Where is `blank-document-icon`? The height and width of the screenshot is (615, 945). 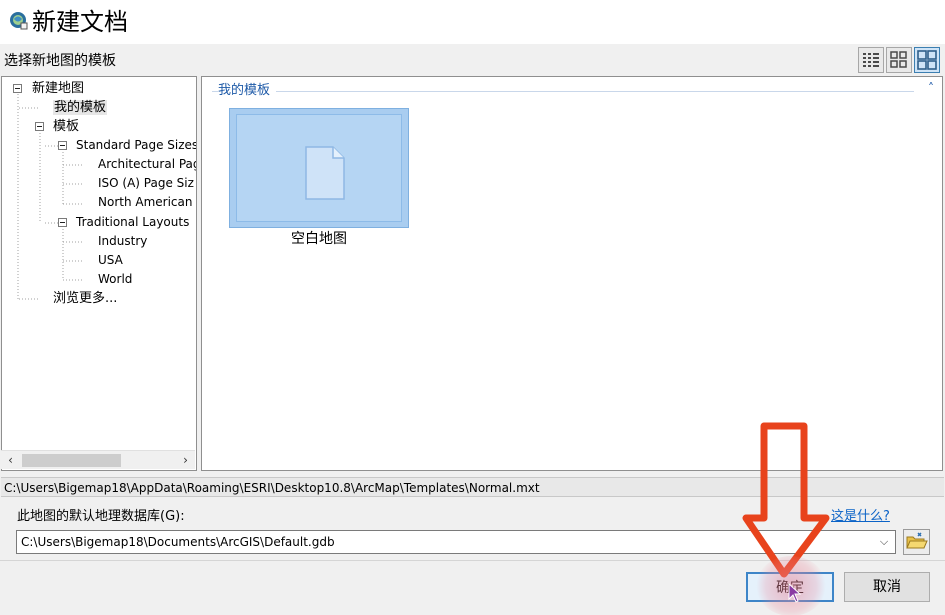 blank-document-icon is located at coordinates (325, 173).